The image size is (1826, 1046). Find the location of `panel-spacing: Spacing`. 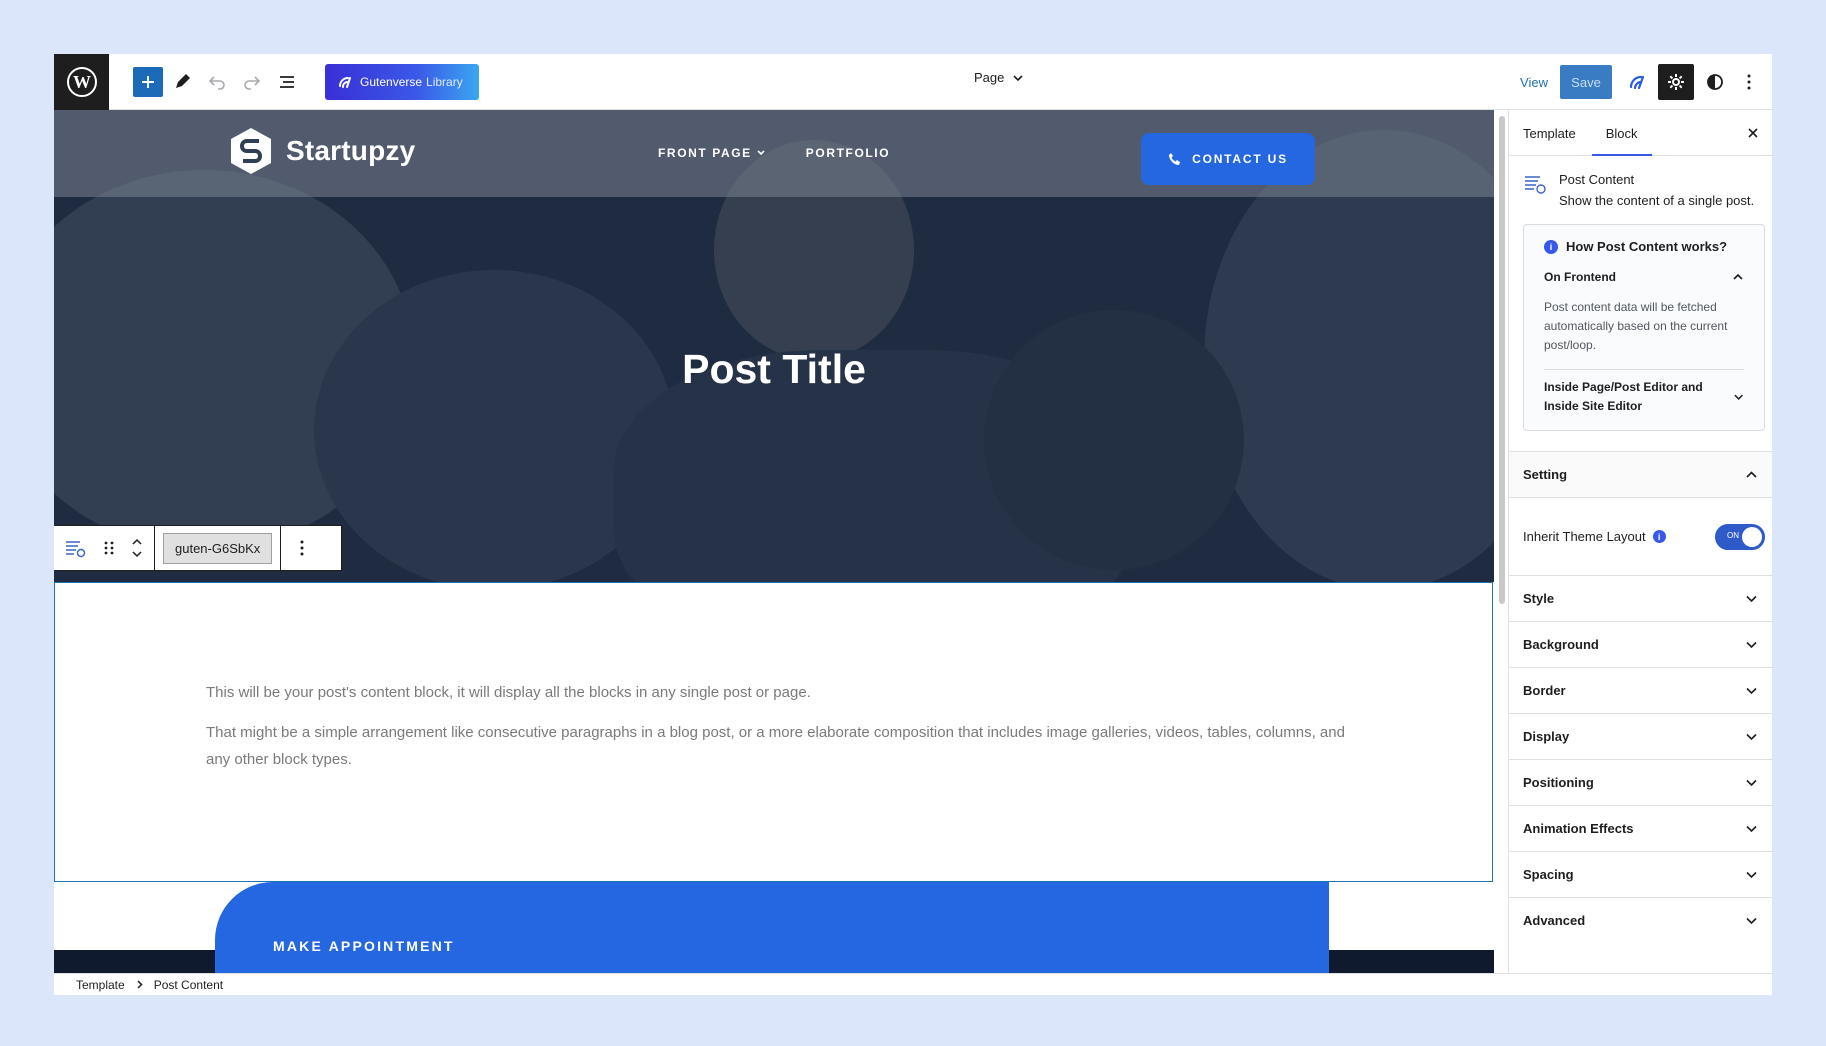

panel-spacing: Spacing is located at coordinates (1640, 874).